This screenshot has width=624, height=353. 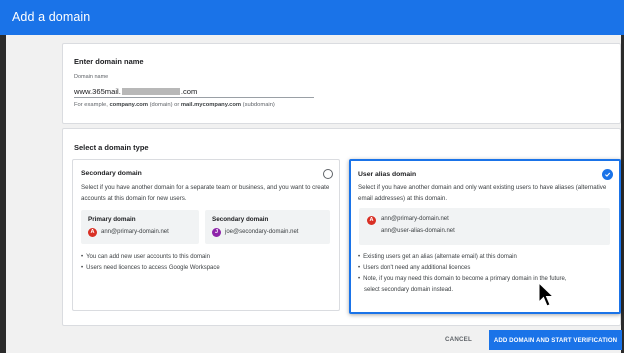 I want to click on secondary-domain-title: Secondary domain, so click(x=111, y=173).